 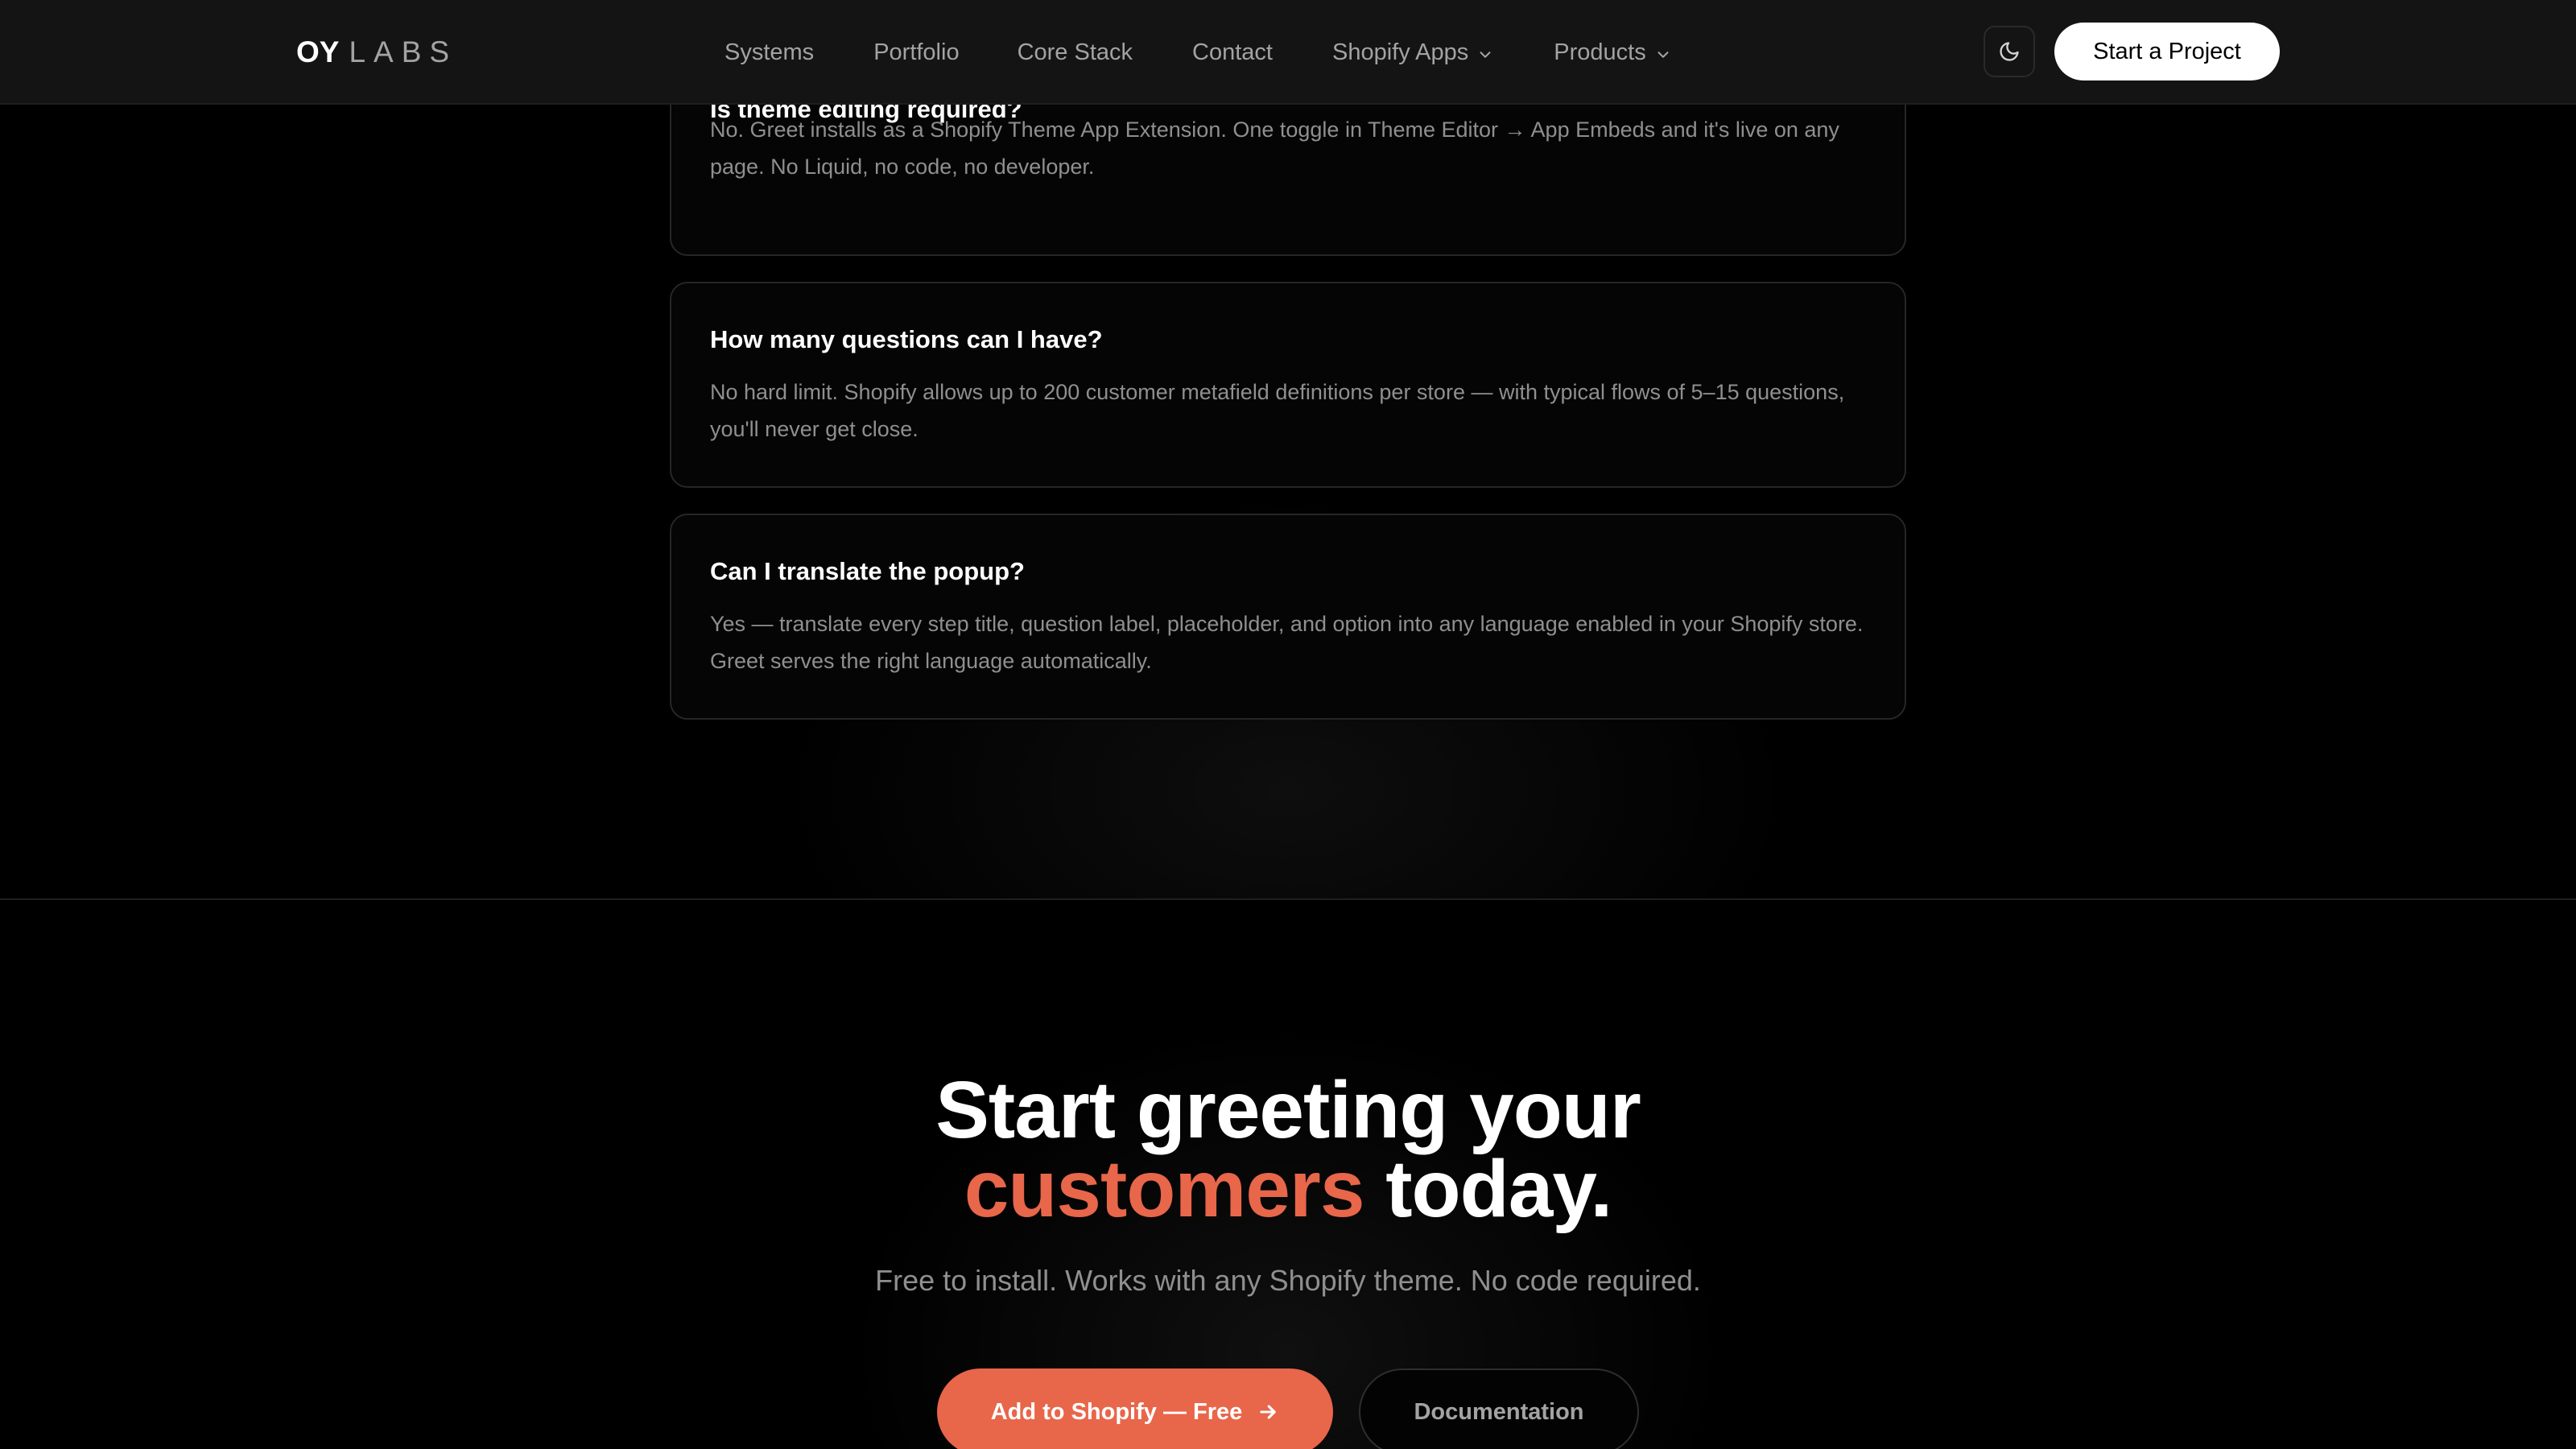 What do you see at coordinates (1400, 52) in the screenshot?
I see `nav-dropdown-label: Shopify Apps` at bounding box center [1400, 52].